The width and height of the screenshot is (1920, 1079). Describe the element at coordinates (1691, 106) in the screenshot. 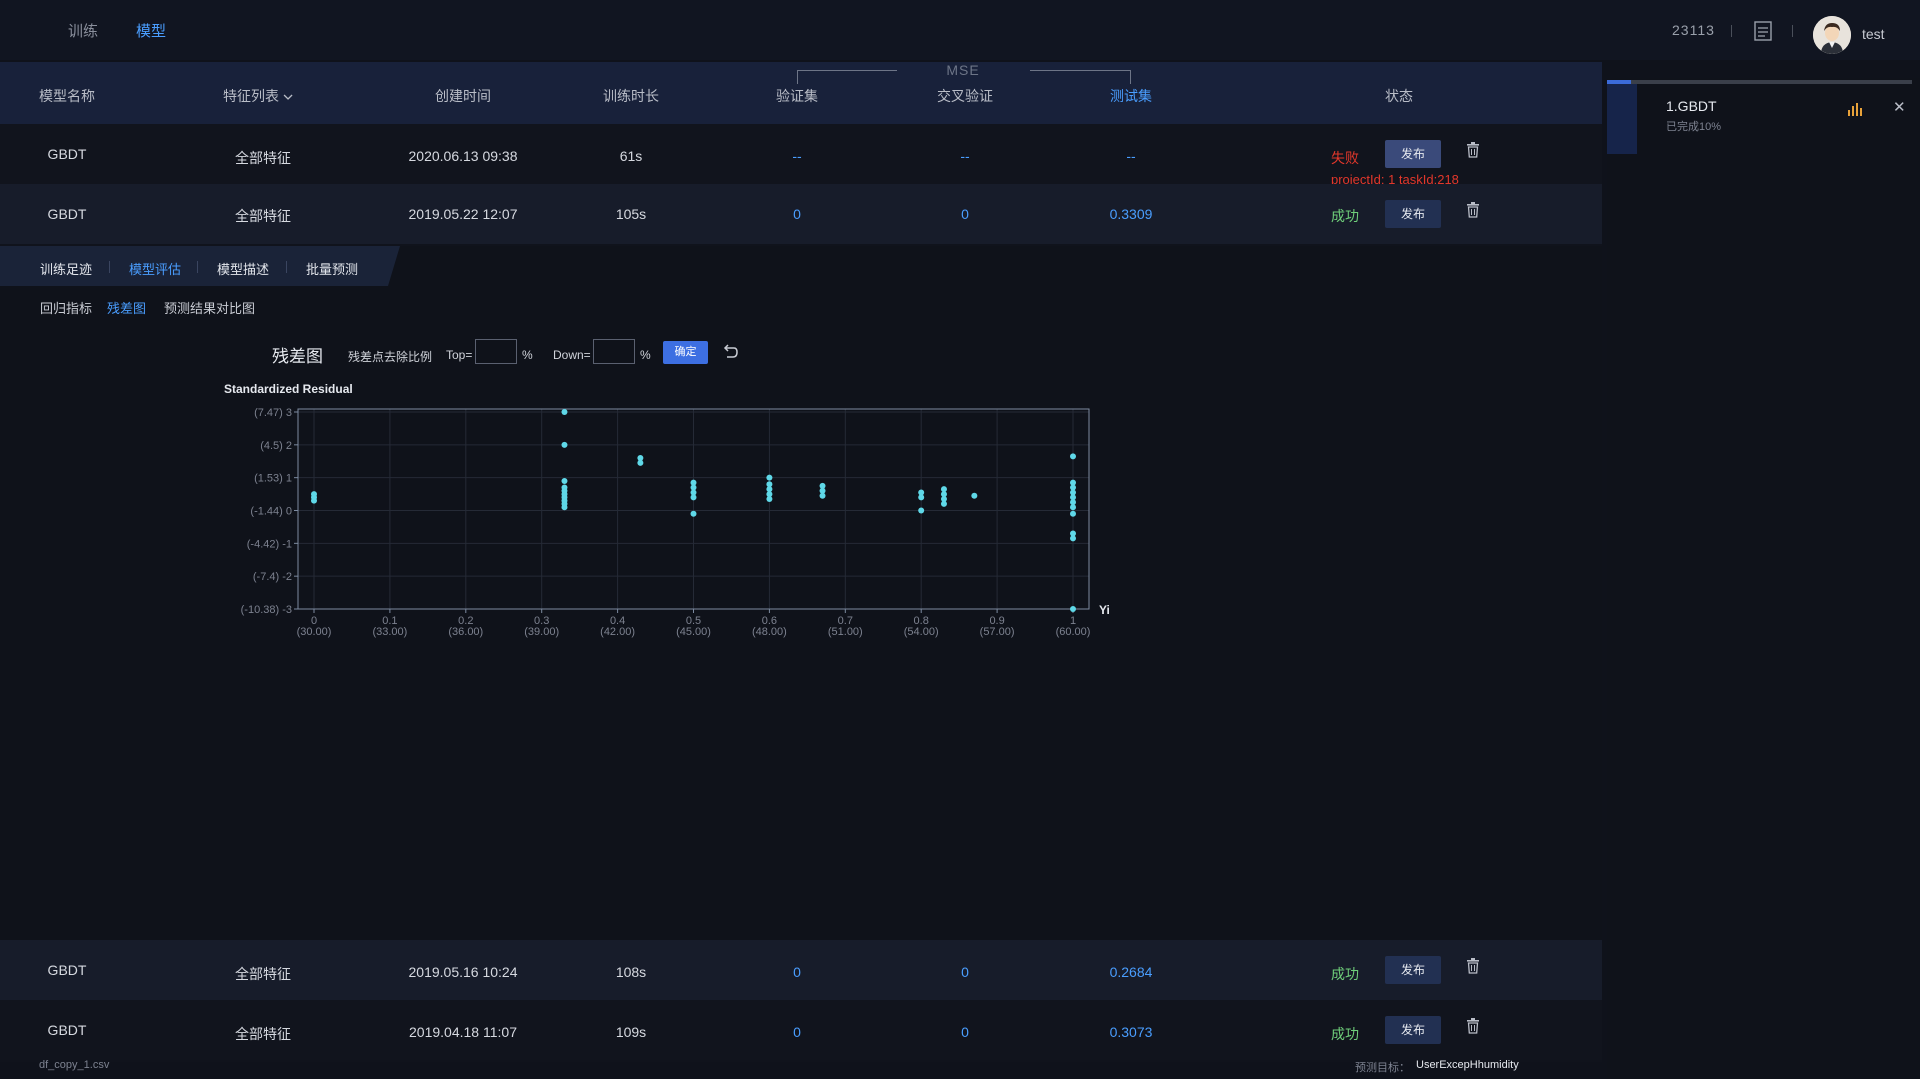

I see `task-name: 1.GBDT` at that location.